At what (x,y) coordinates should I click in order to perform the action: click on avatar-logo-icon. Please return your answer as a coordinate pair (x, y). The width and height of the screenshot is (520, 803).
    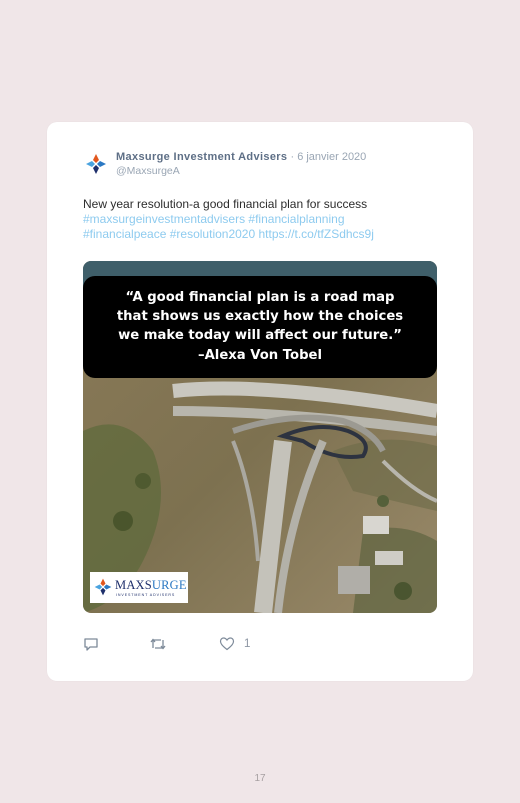
    Looking at the image, I should click on (96, 164).